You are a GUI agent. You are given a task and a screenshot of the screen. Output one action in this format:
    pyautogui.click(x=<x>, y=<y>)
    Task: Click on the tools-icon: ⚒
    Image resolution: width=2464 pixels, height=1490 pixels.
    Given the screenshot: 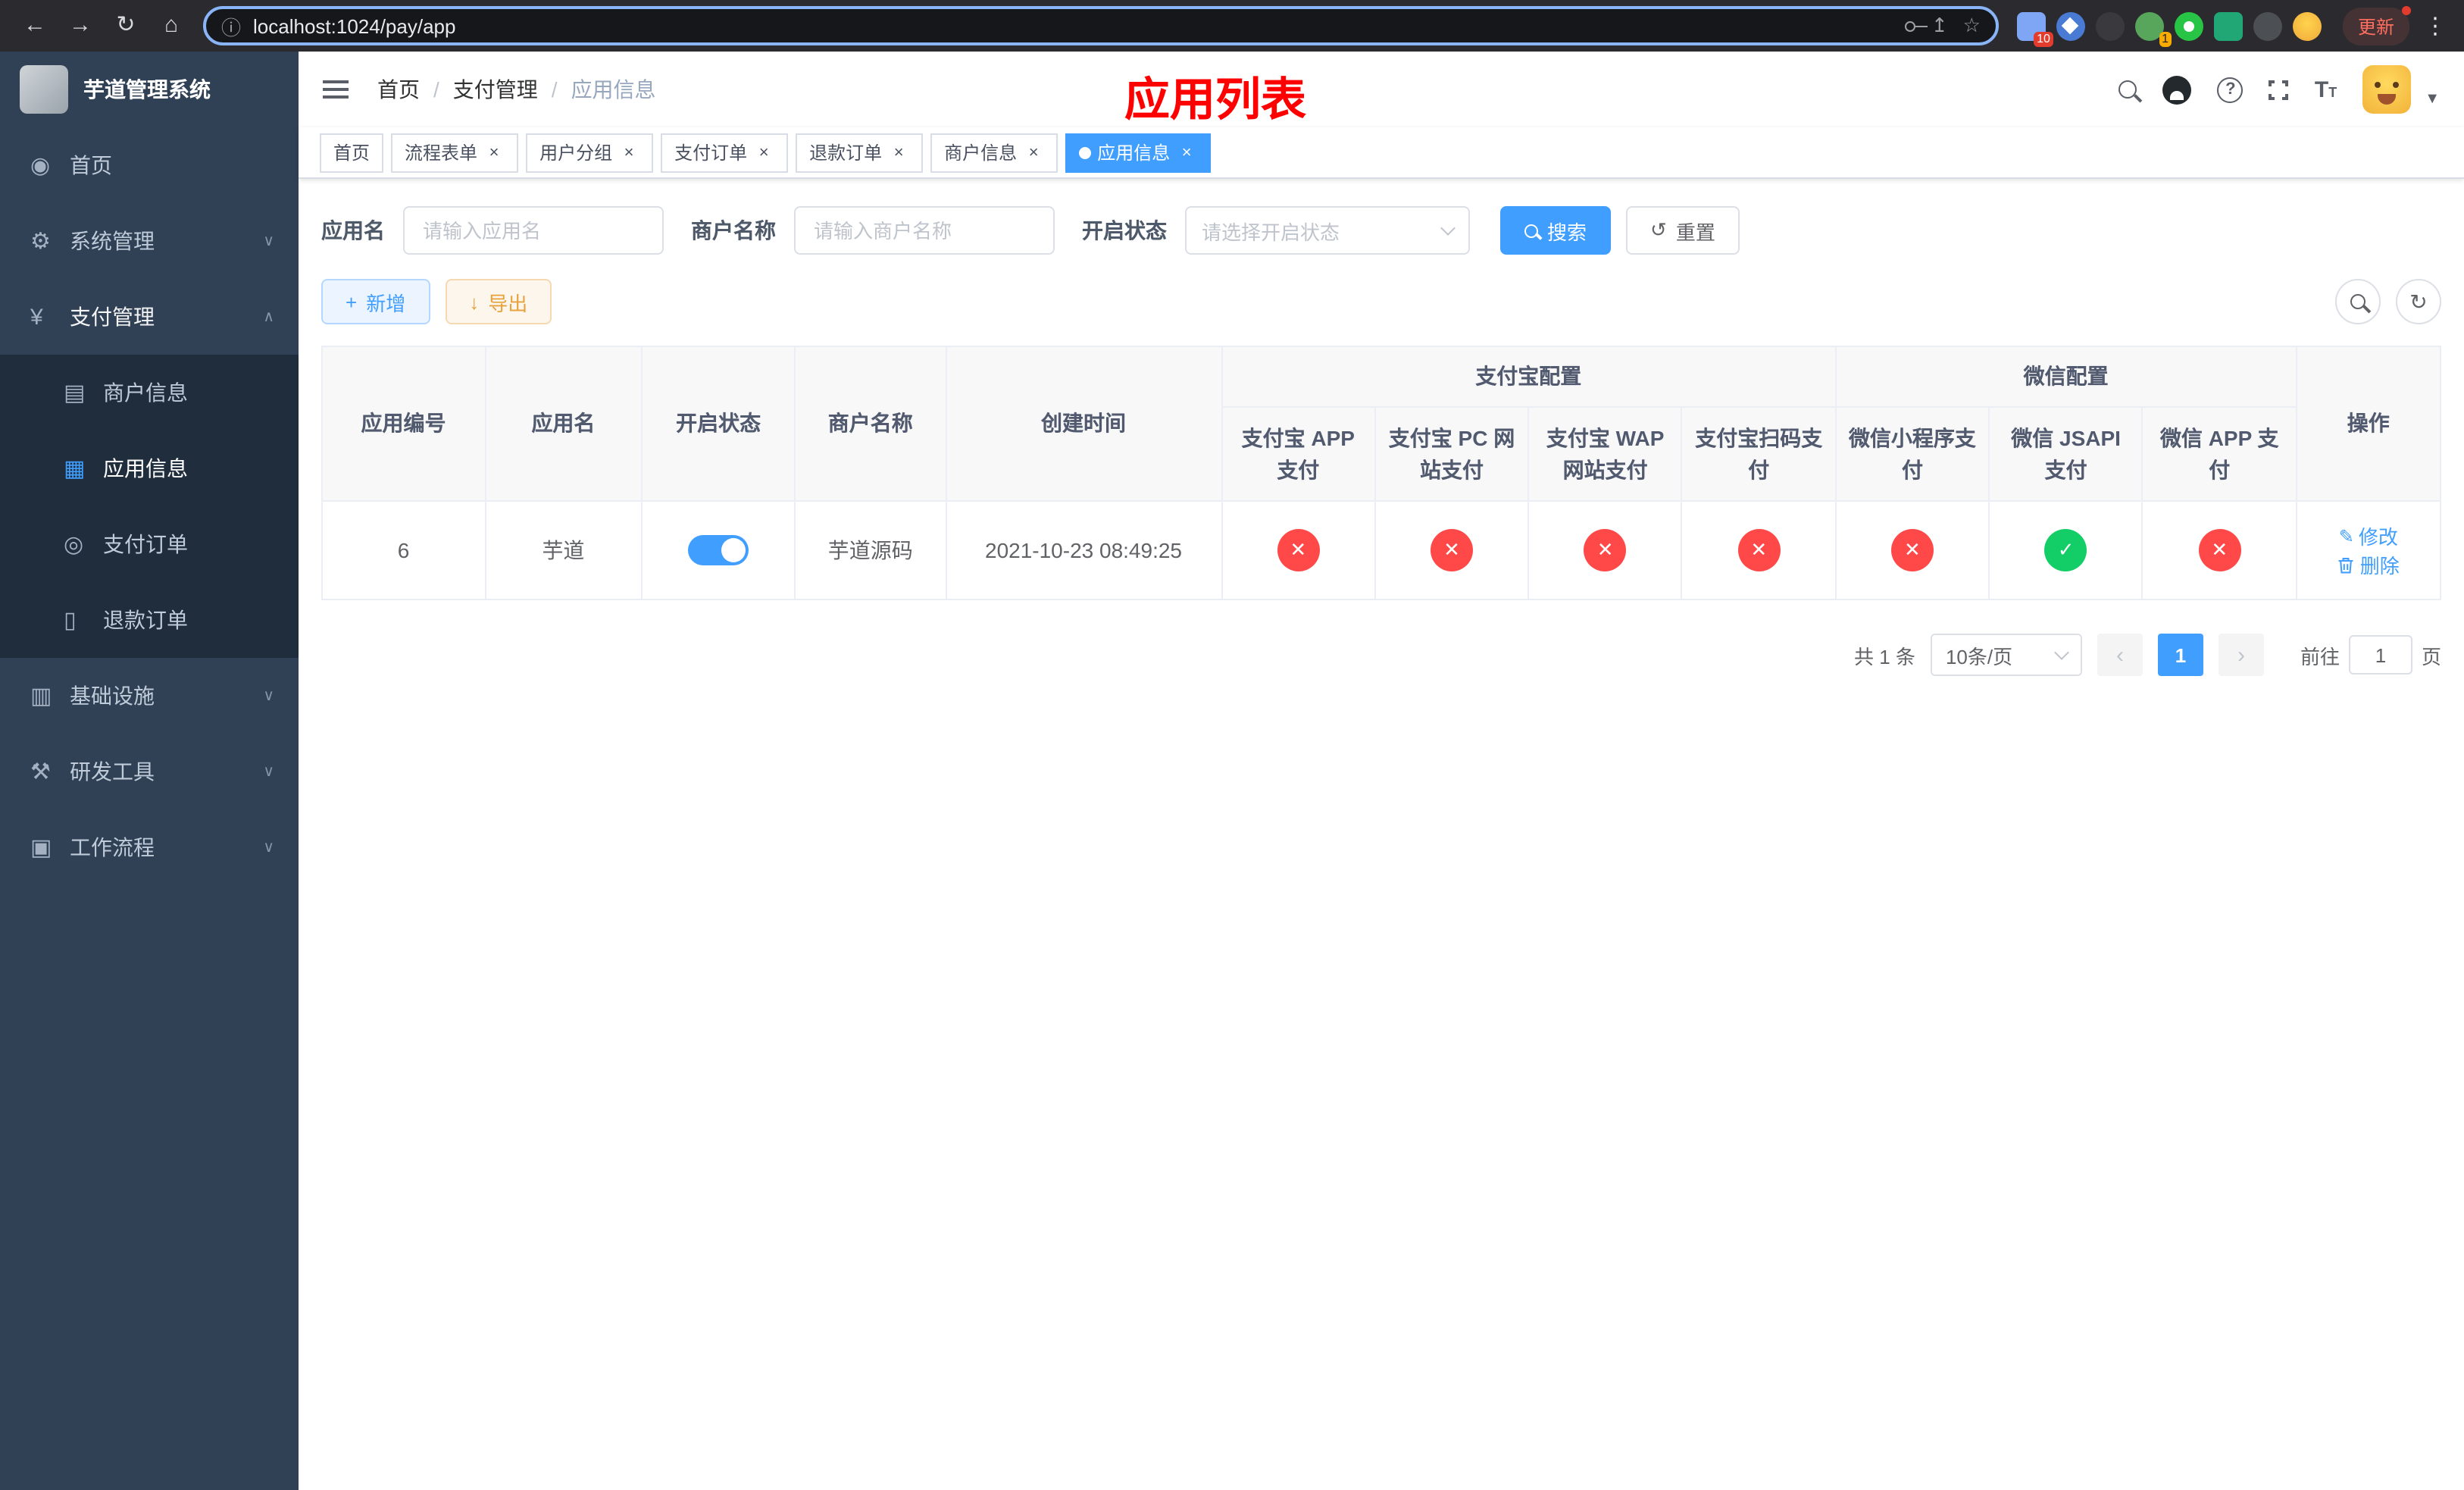 What is the action you would take?
    pyautogui.click(x=40, y=772)
    